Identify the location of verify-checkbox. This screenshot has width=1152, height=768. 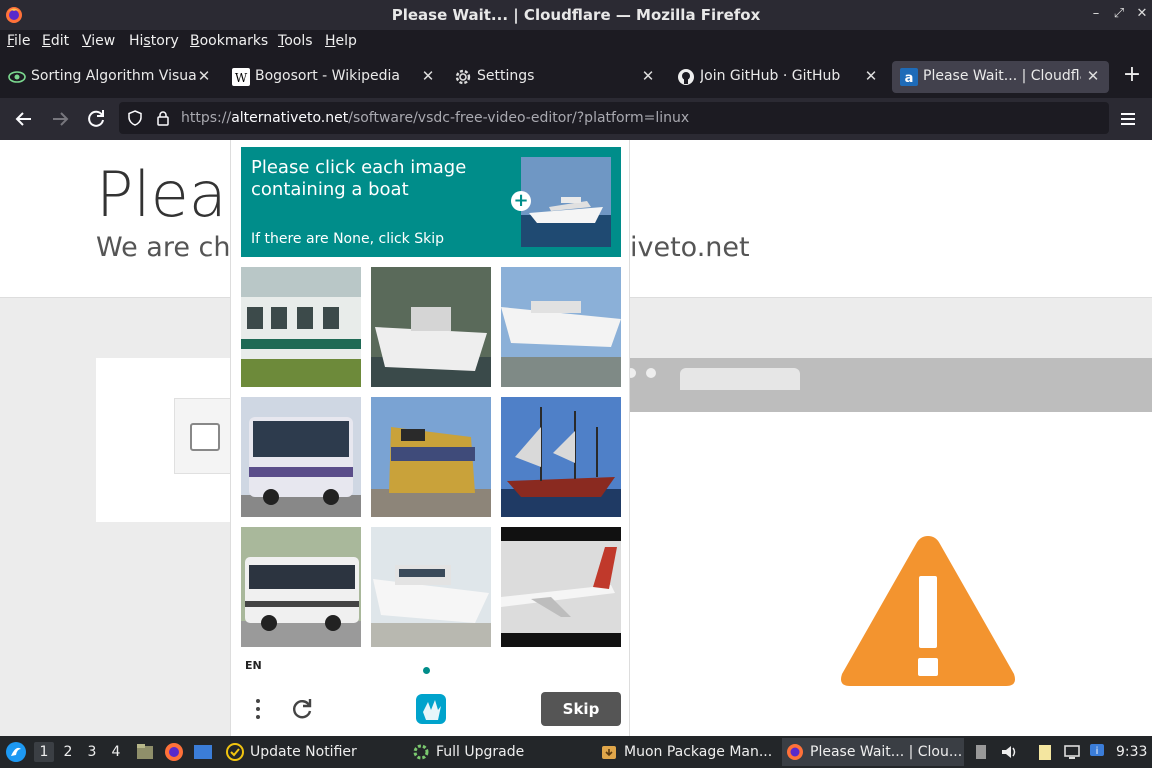
(205, 437).